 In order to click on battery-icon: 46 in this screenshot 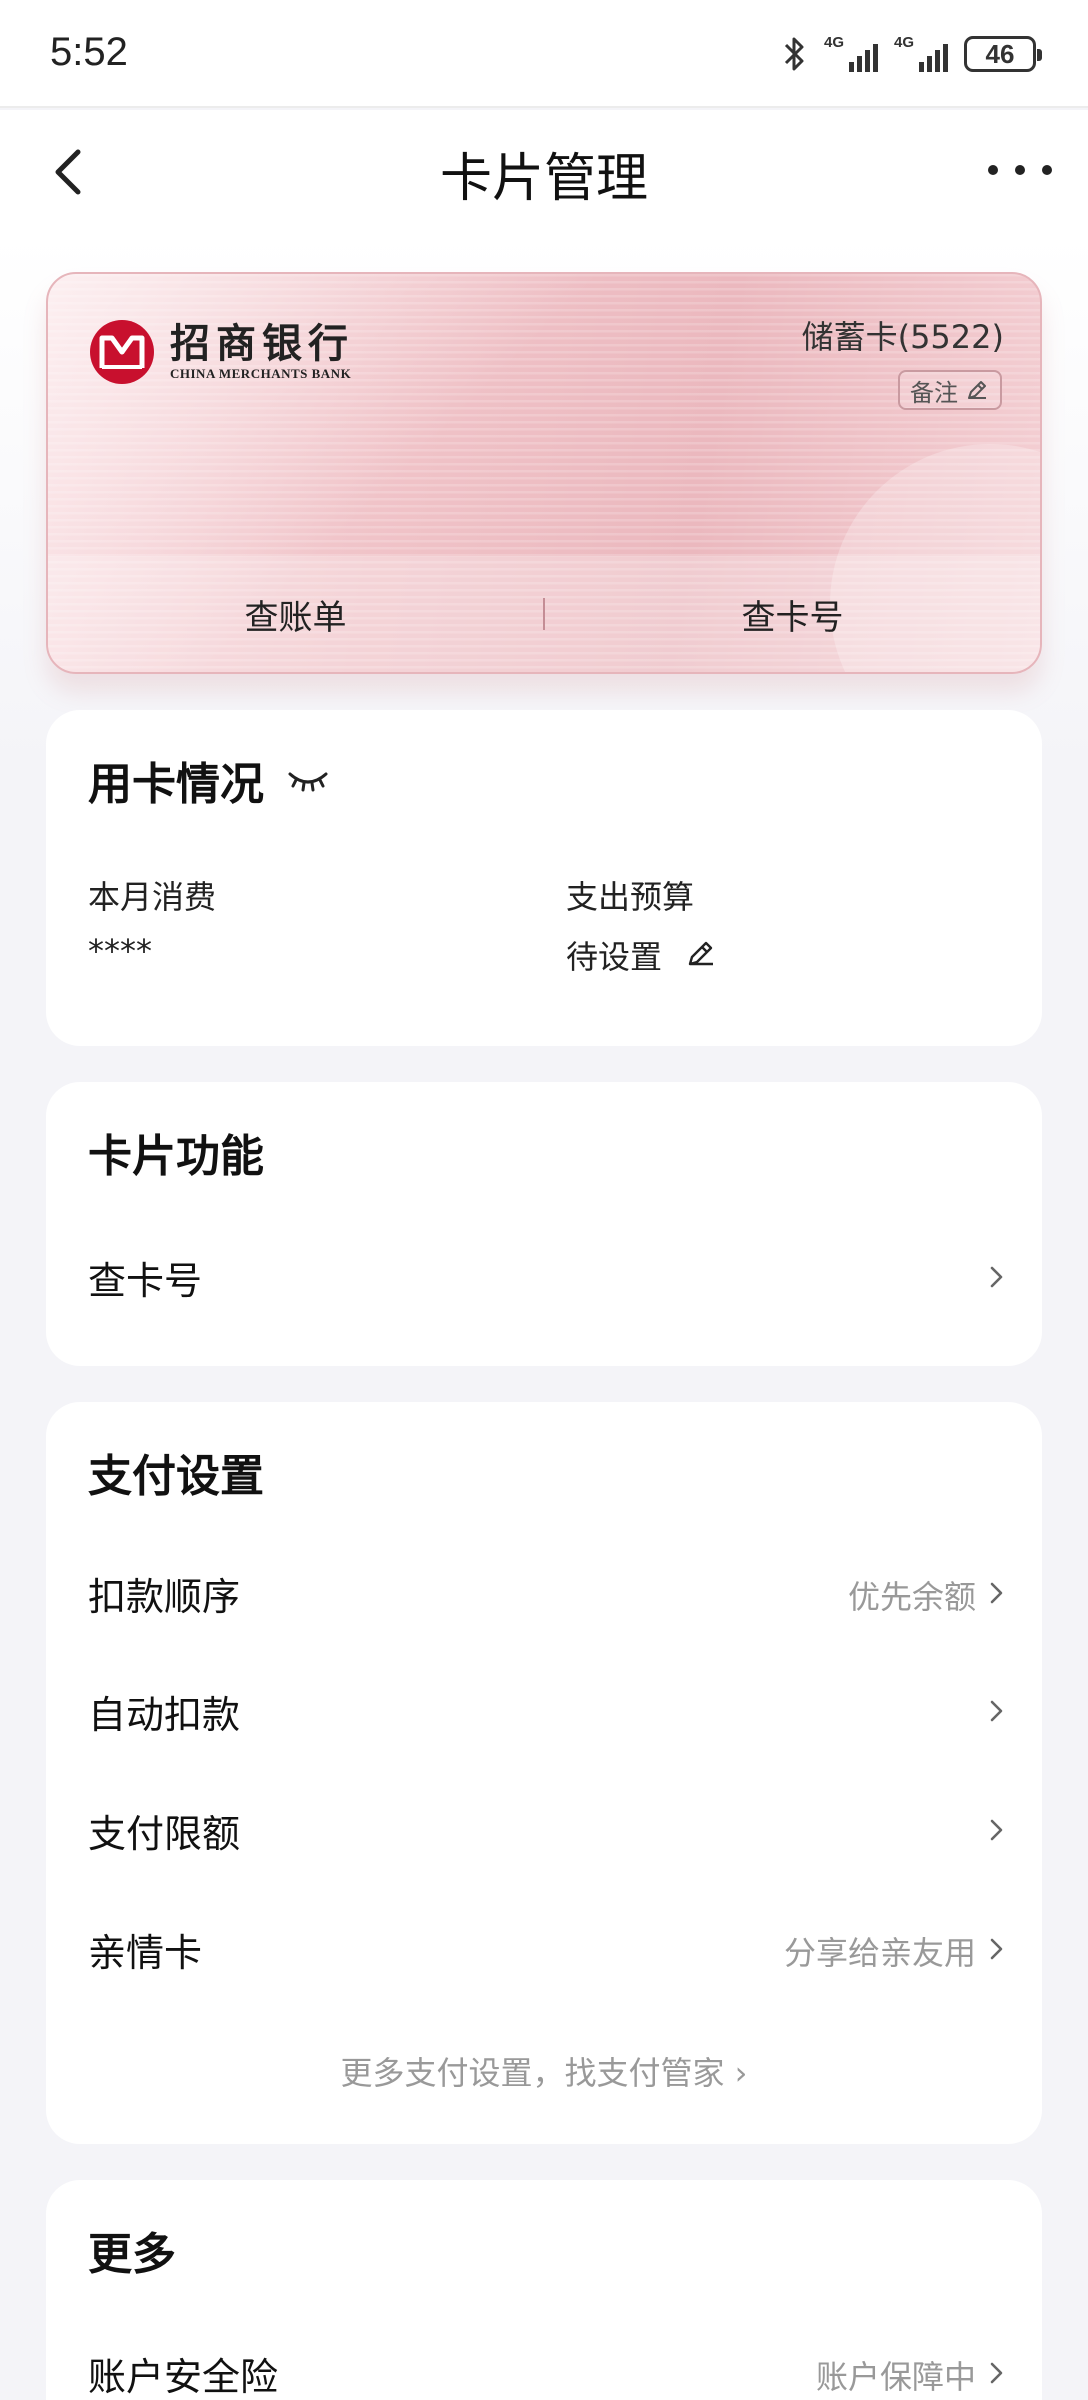, I will do `click(1003, 54)`.